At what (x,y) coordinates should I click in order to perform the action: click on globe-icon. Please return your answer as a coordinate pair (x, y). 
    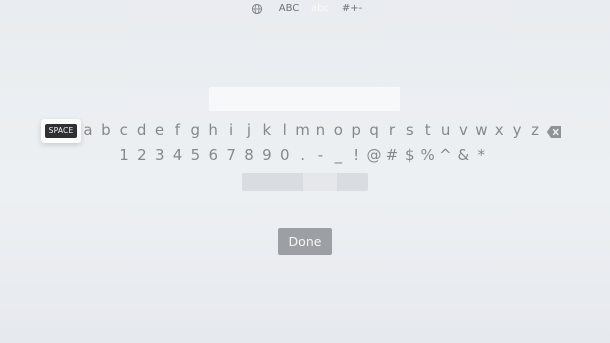
    Looking at the image, I should click on (257, 9).